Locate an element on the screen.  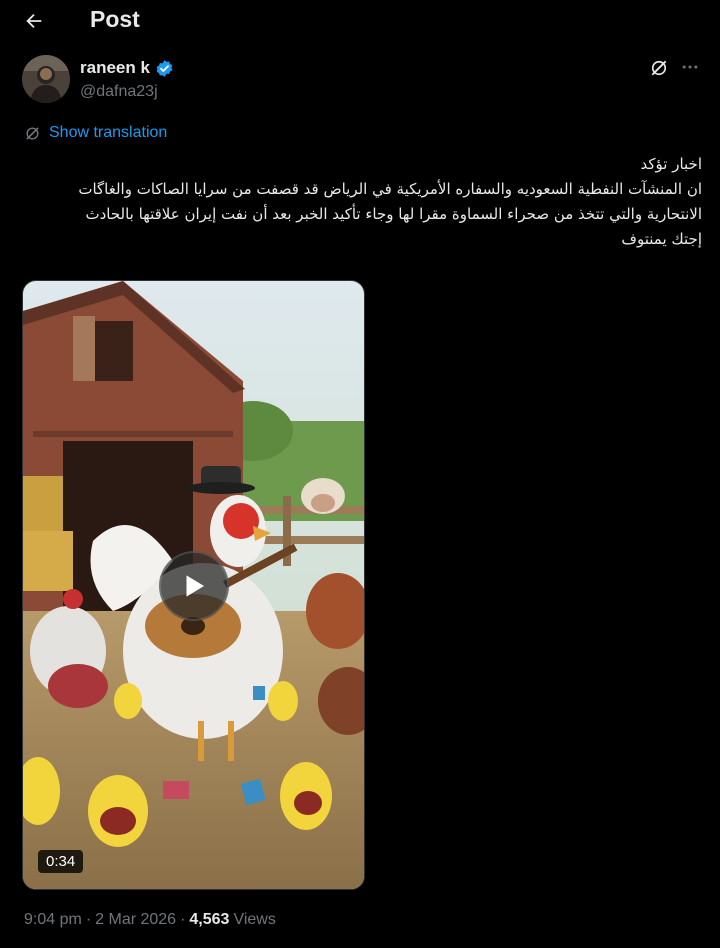
back-button is located at coordinates (34, 21).